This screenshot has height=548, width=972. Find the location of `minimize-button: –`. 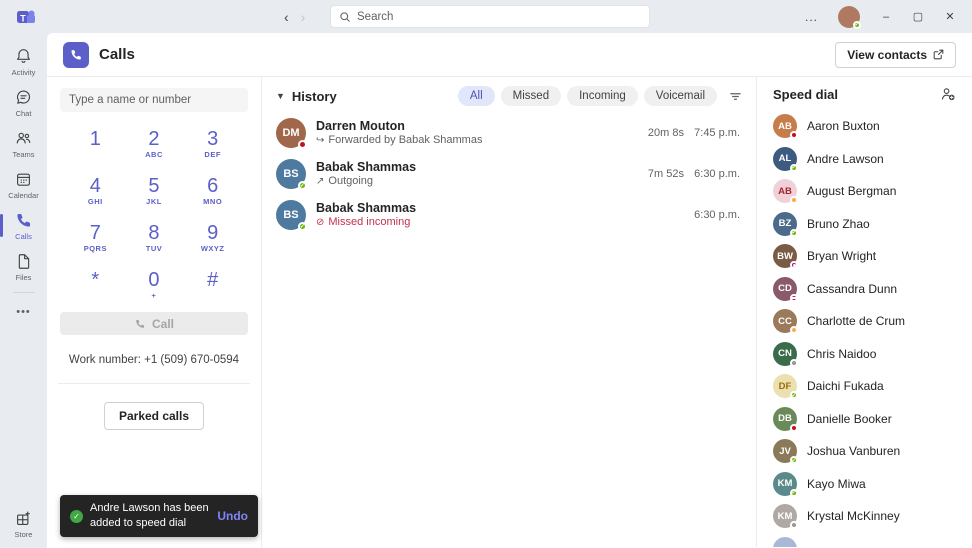

minimize-button: – is located at coordinates (886, 16).